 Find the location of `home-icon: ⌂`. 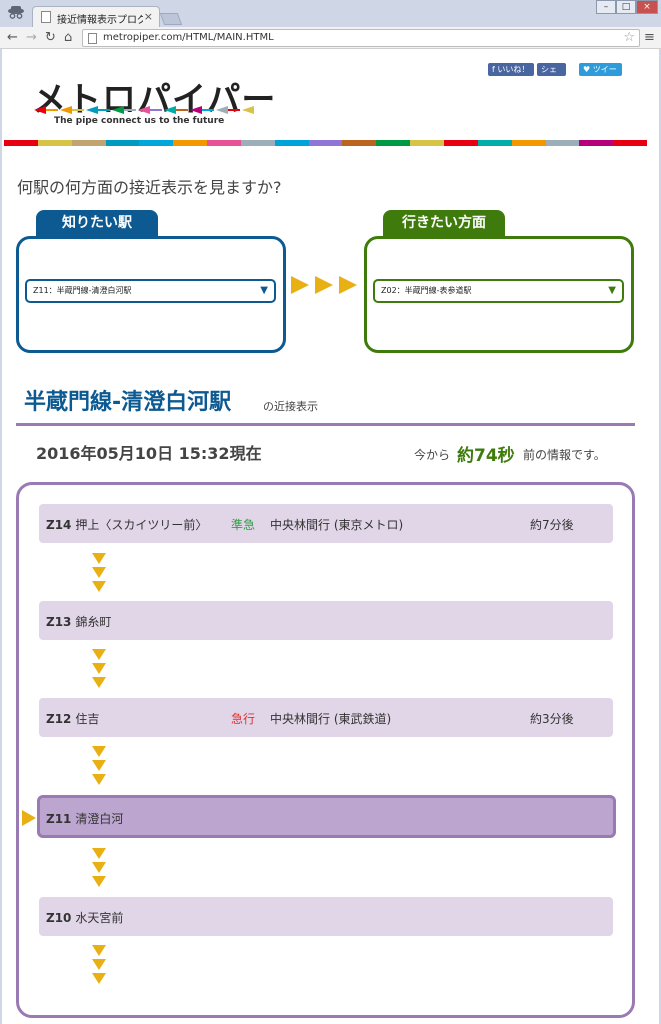

home-icon: ⌂ is located at coordinates (68, 38).